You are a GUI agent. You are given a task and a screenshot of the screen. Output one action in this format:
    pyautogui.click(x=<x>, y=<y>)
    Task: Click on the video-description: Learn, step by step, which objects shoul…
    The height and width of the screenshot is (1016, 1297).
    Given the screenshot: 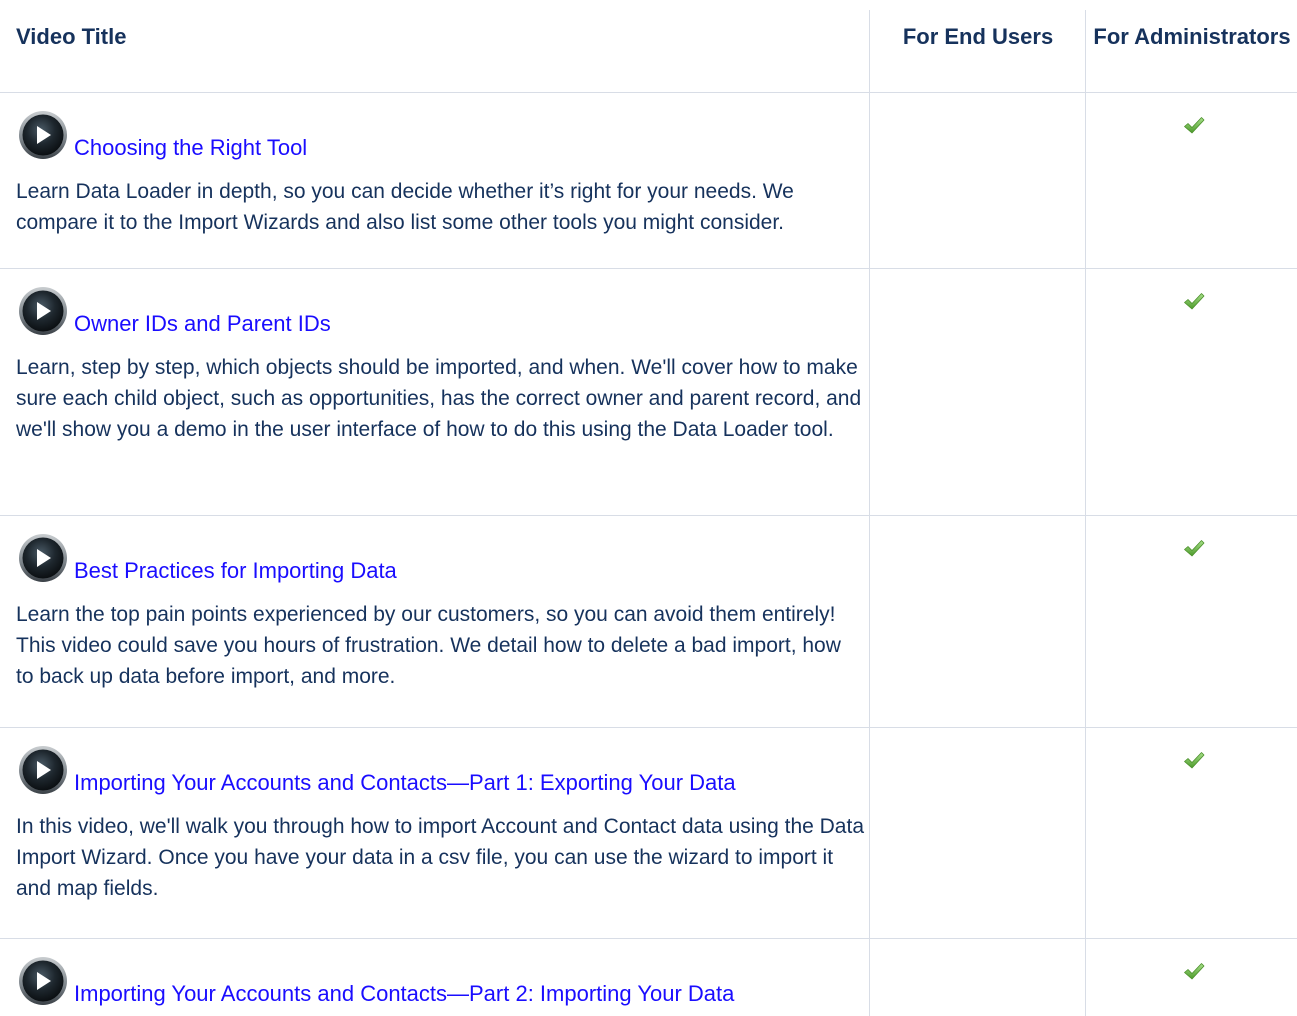 What is the action you would take?
    pyautogui.click(x=439, y=398)
    